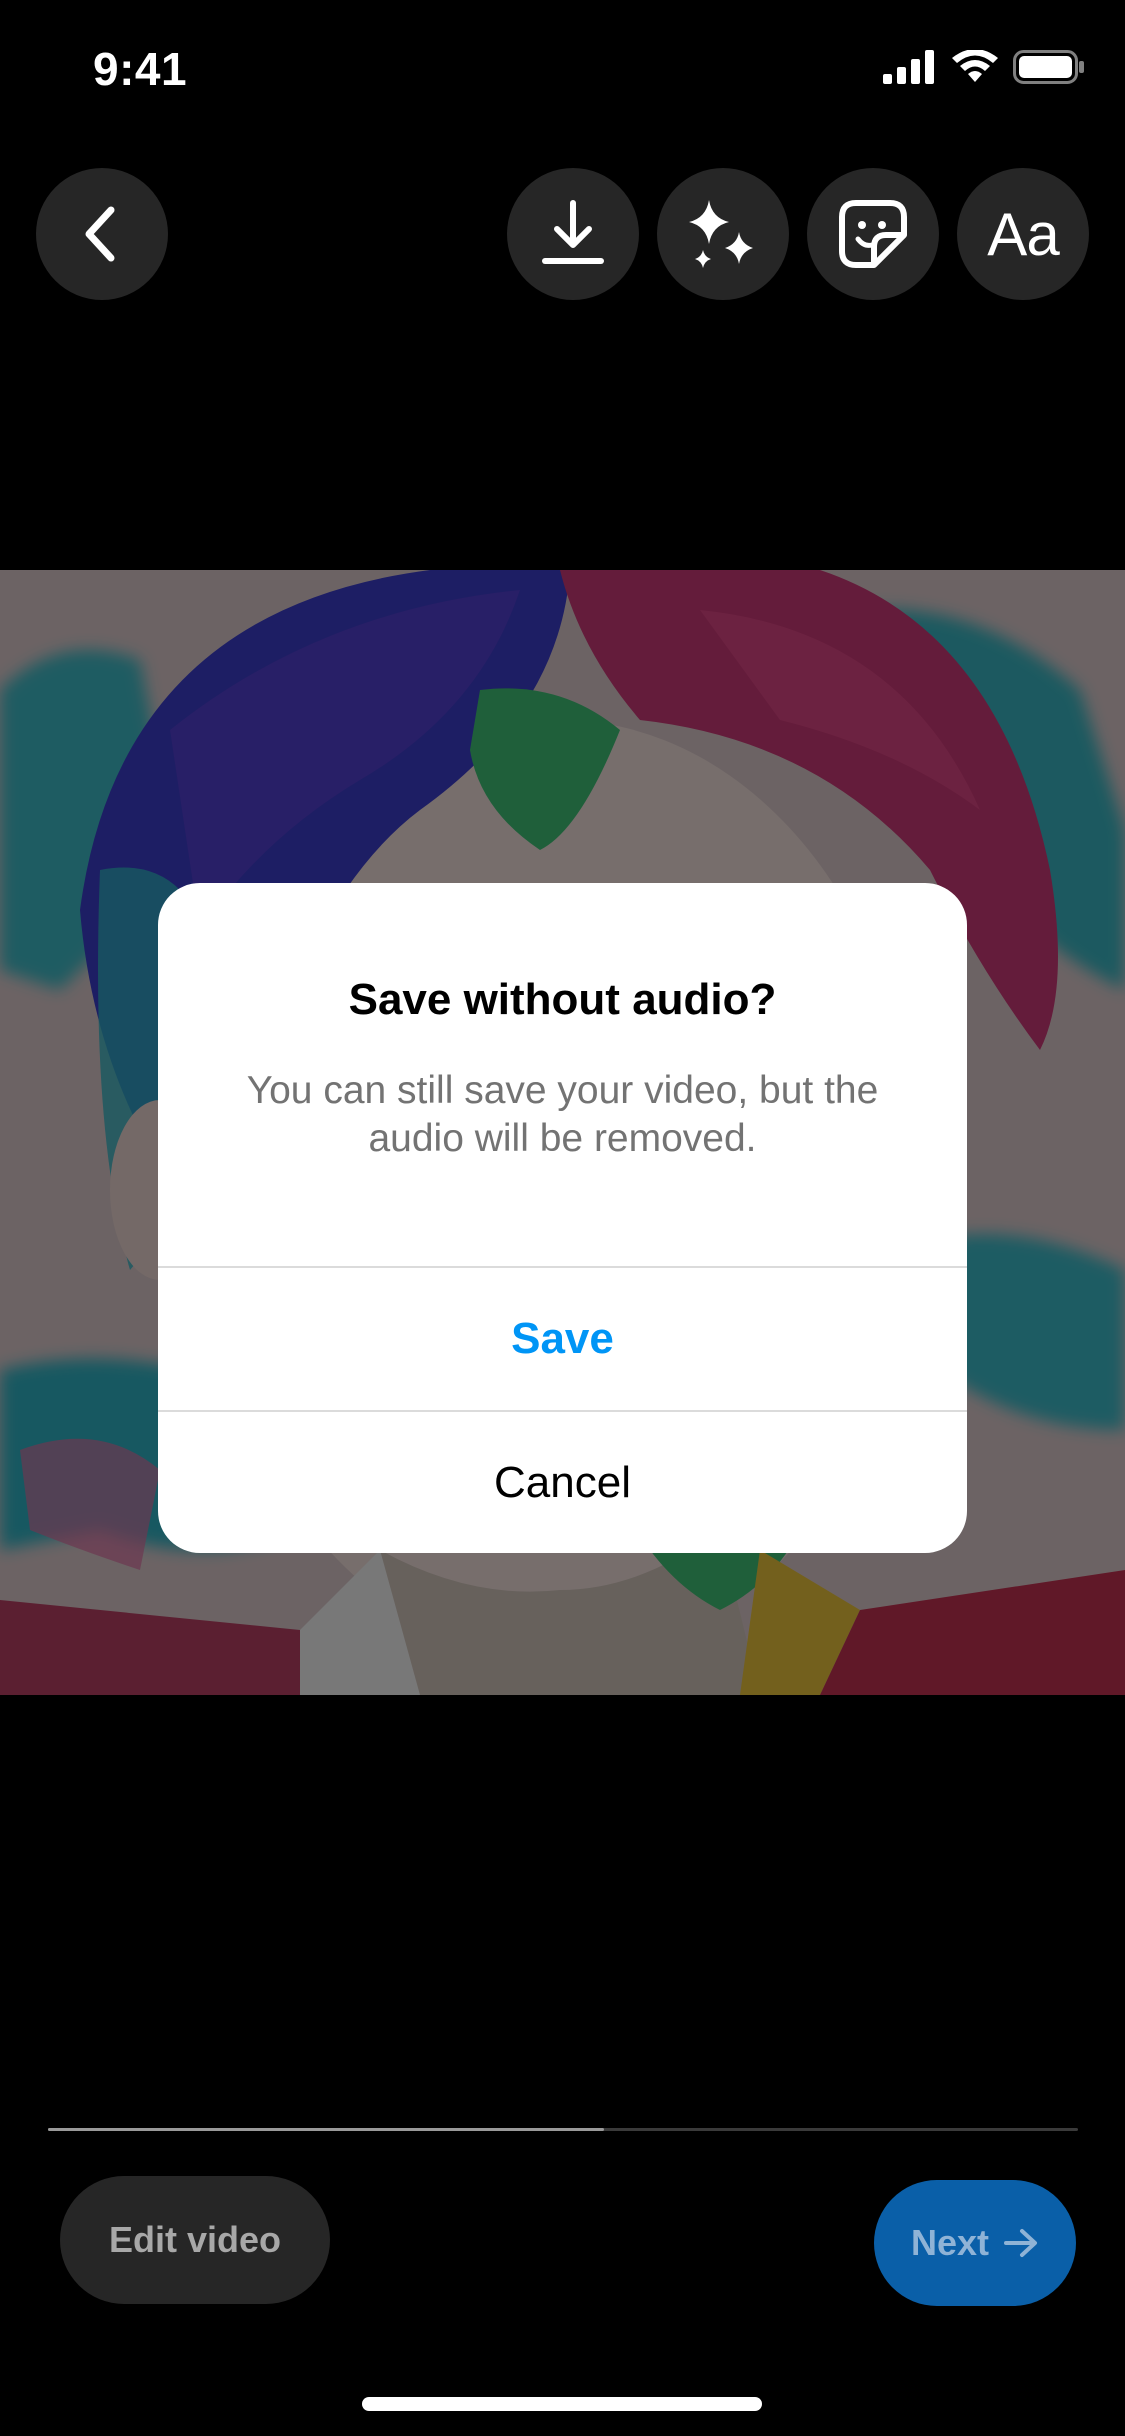 The height and width of the screenshot is (2436, 1125). What do you see at coordinates (562, 1482) in the screenshot?
I see `cancel-button: Cancel` at bounding box center [562, 1482].